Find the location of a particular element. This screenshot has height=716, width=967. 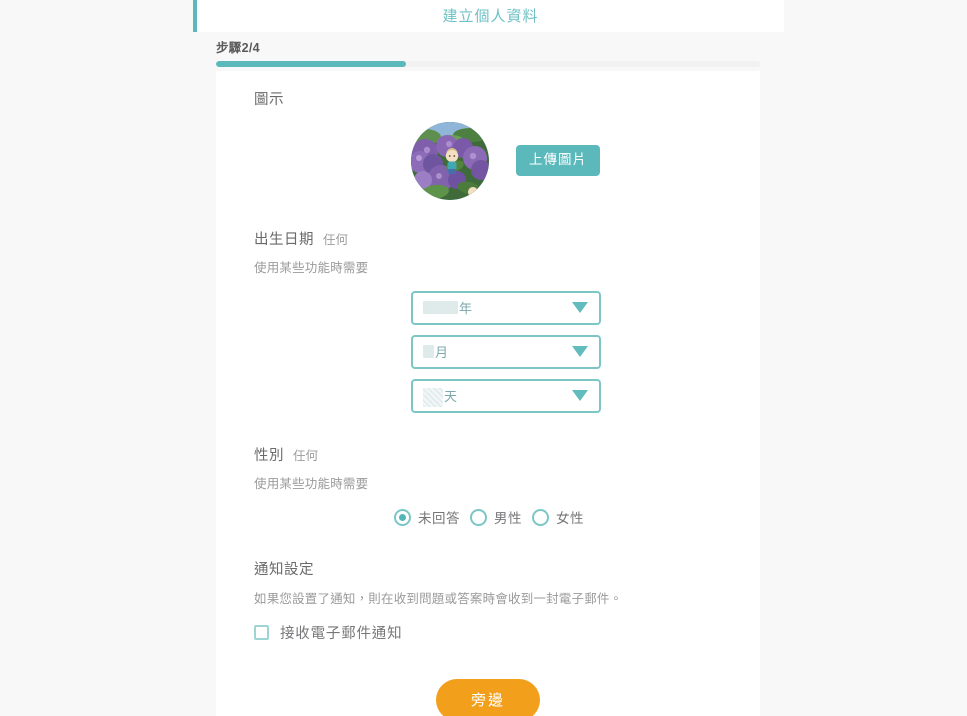

birthday-section-title: 出生日期 is located at coordinates (284, 239).